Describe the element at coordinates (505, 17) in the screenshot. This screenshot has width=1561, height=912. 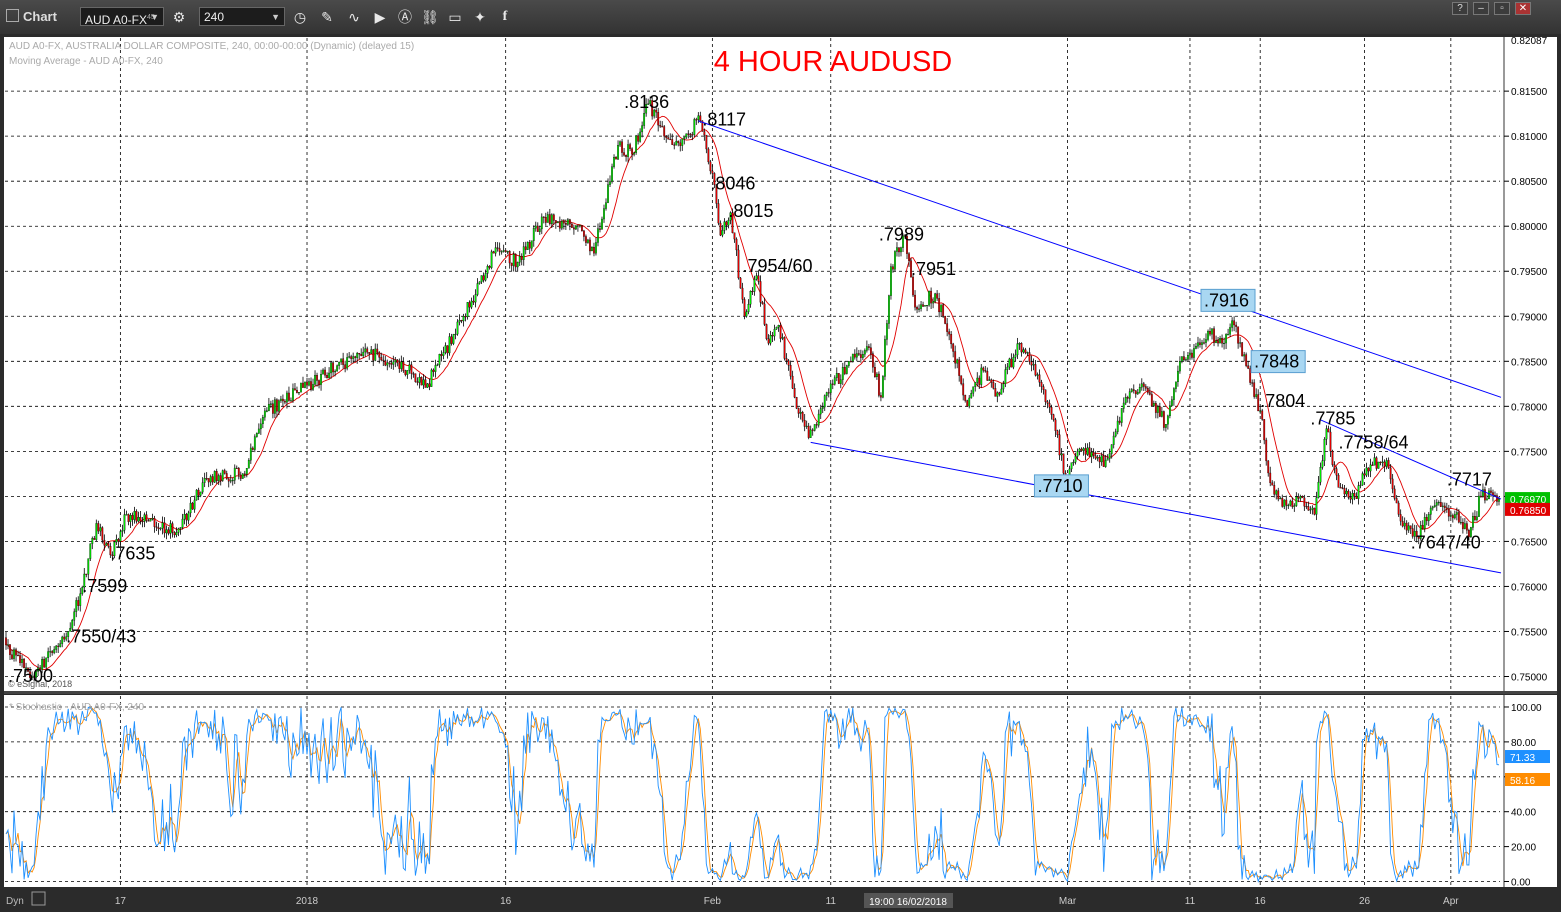
I see `facebook-icon: f` at that location.